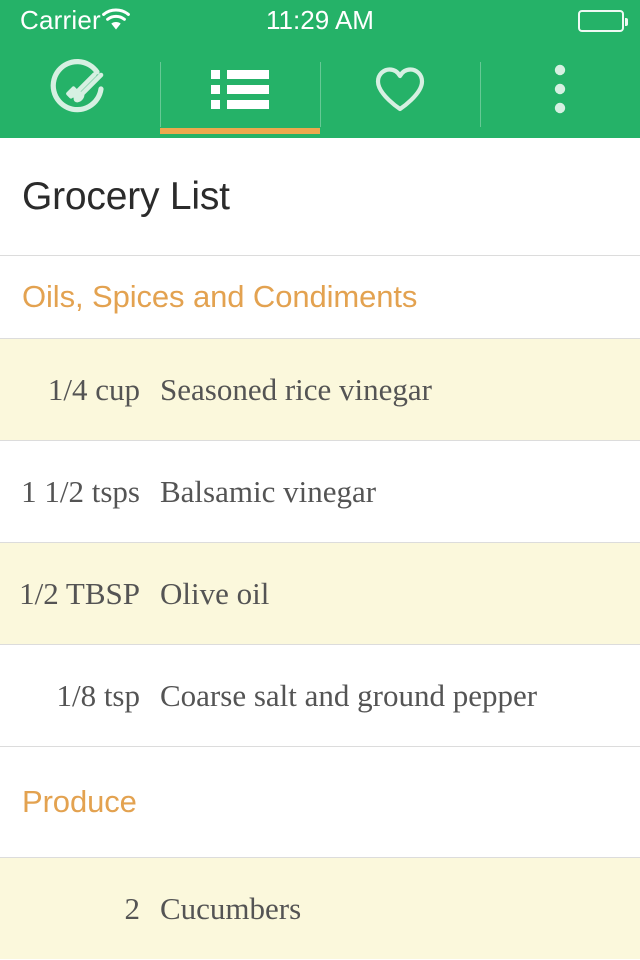  What do you see at coordinates (240, 131) in the screenshot?
I see `active-tab-indicator` at bounding box center [240, 131].